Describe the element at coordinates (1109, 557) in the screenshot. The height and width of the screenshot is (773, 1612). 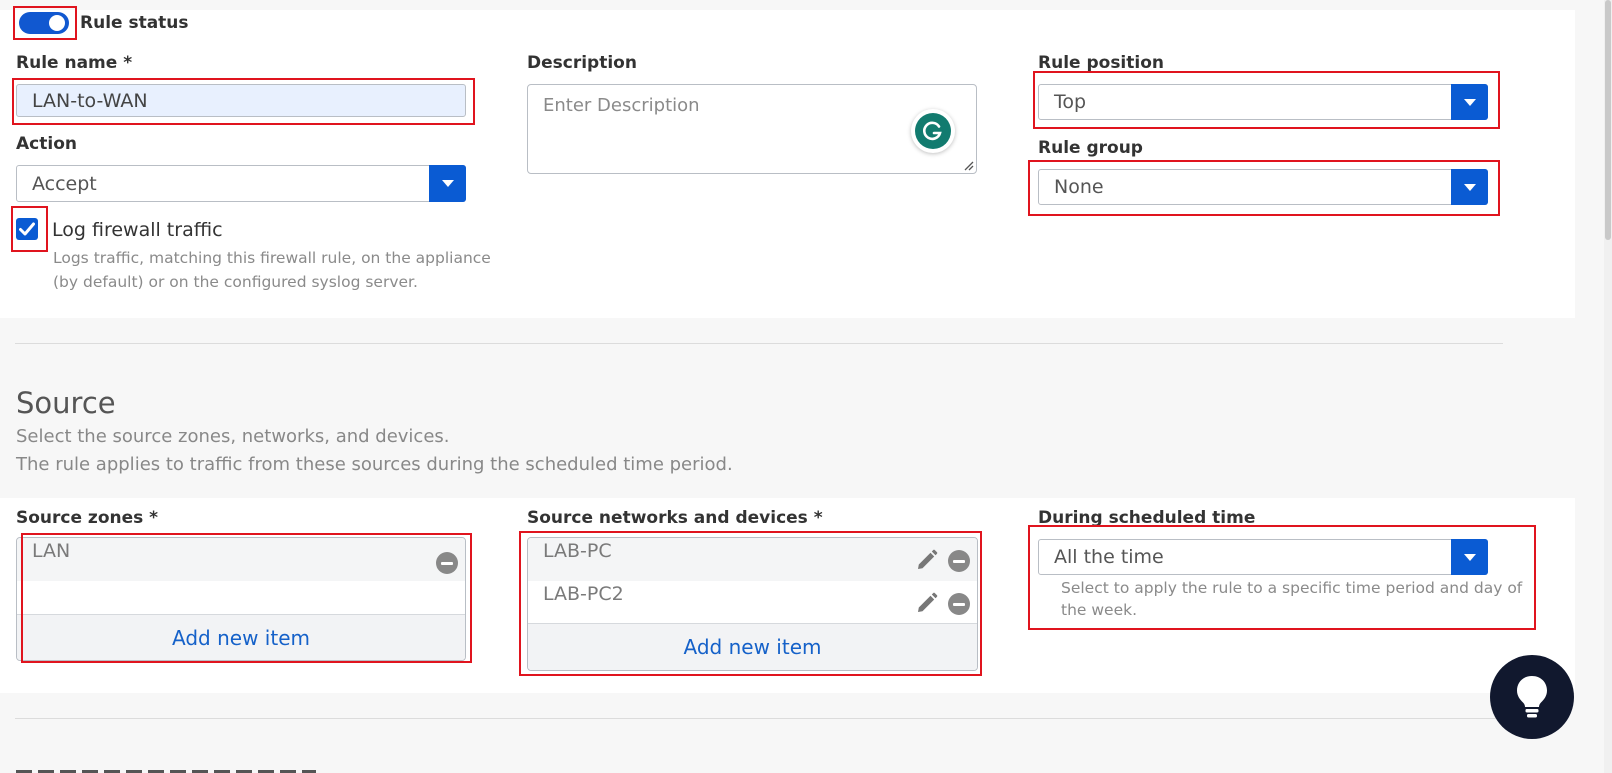
I see `schedule-value: All the time` at that location.